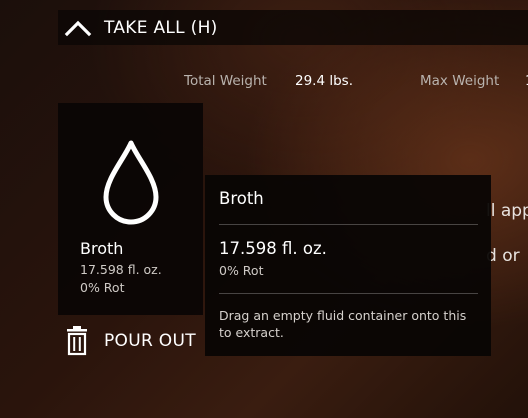 The image size is (528, 418). What do you see at coordinates (503, 256) in the screenshot?
I see `background-text-line-2: d or` at bounding box center [503, 256].